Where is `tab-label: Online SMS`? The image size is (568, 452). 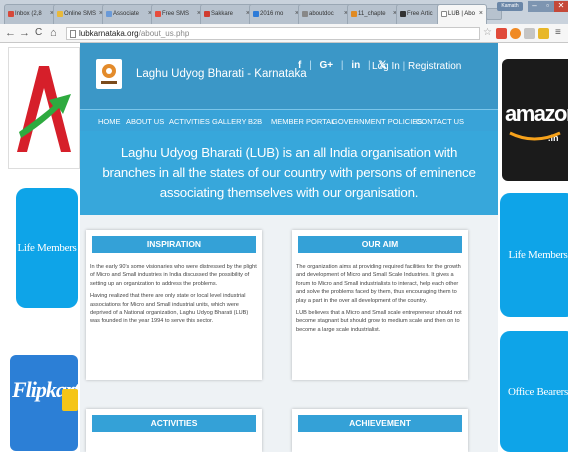
tab-label: Online SMS is located at coordinates (80, 14).